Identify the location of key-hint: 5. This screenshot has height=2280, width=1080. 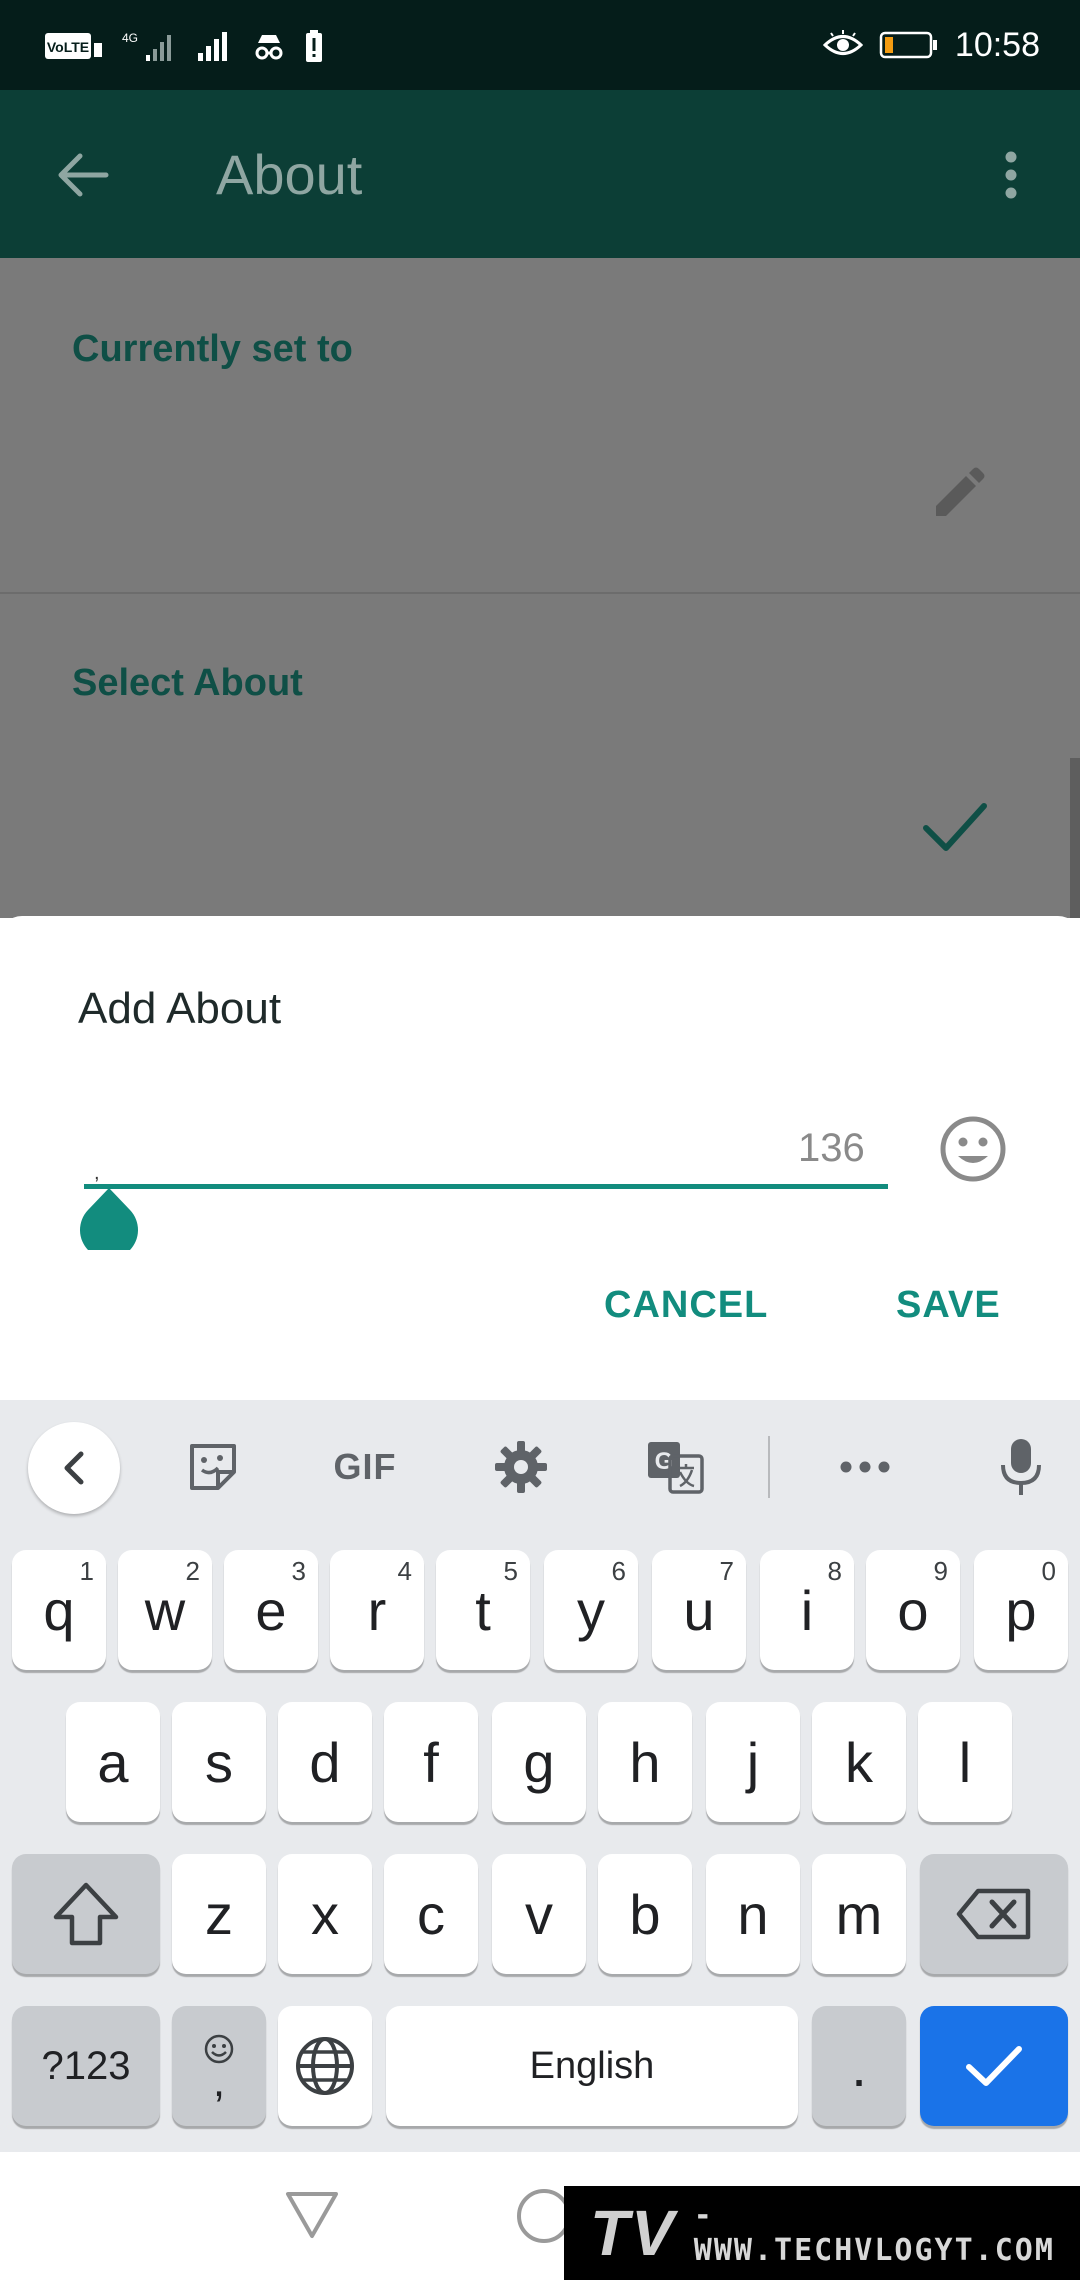
(510, 1571).